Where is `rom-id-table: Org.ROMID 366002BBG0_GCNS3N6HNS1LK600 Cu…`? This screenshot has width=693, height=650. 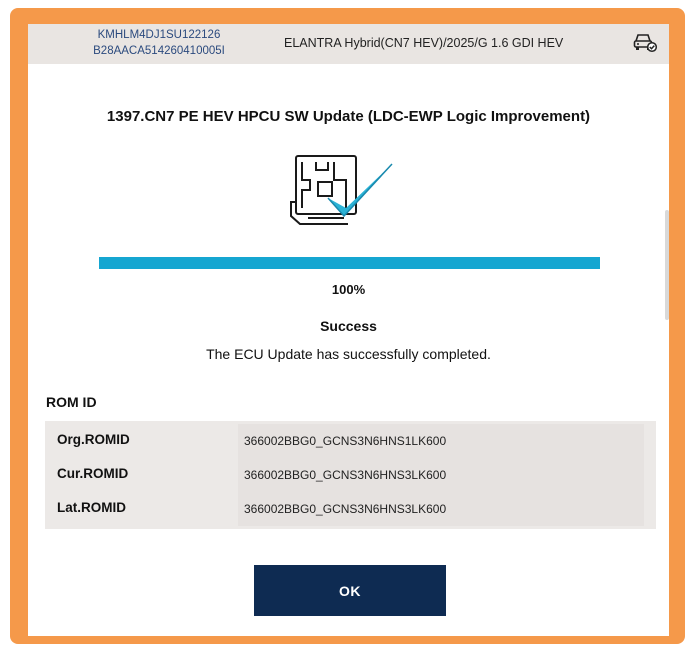 rom-id-table: Org.ROMID 366002BBG0_GCNS3N6HNS1LK600 Cu… is located at coordinates (350, 475).